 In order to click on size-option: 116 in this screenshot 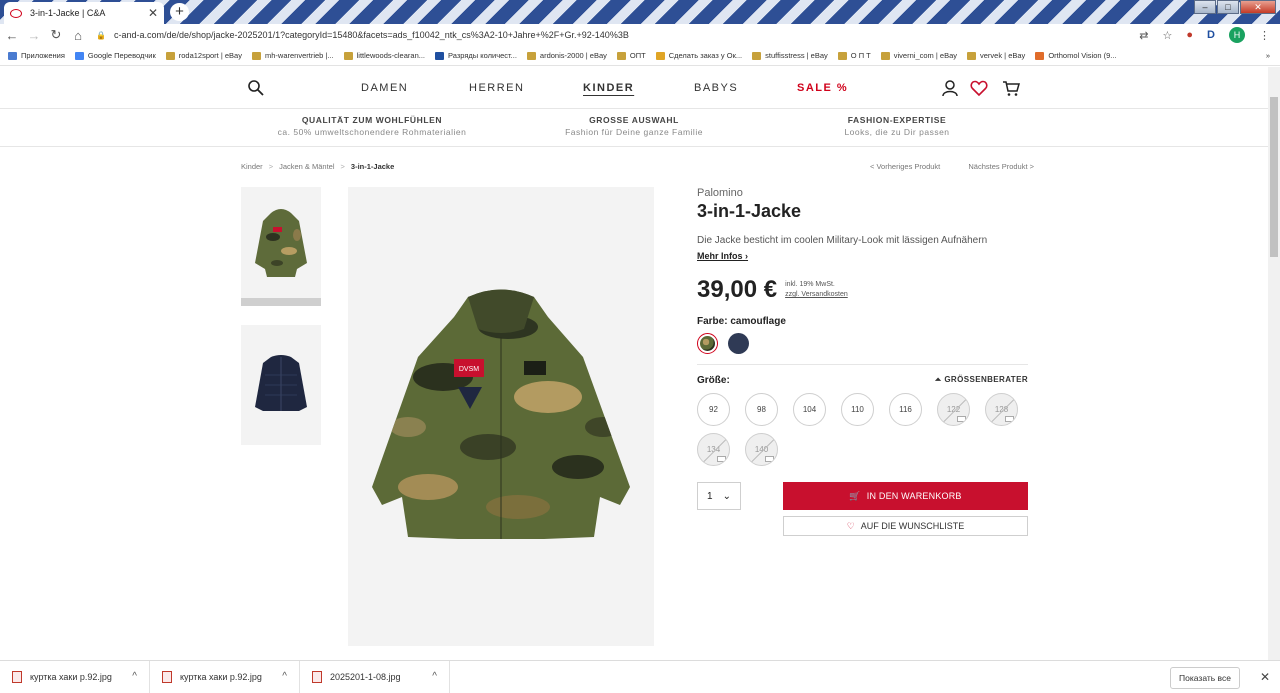, I will do `click(905, 409)`.